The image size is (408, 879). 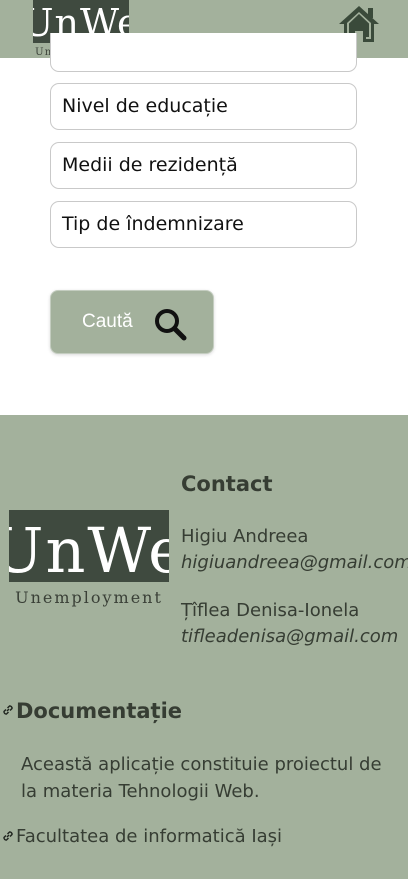 What do you see at coordinates (171, 325) in the screenshot?
I see `search-icon` at bounding box center [171, 325].